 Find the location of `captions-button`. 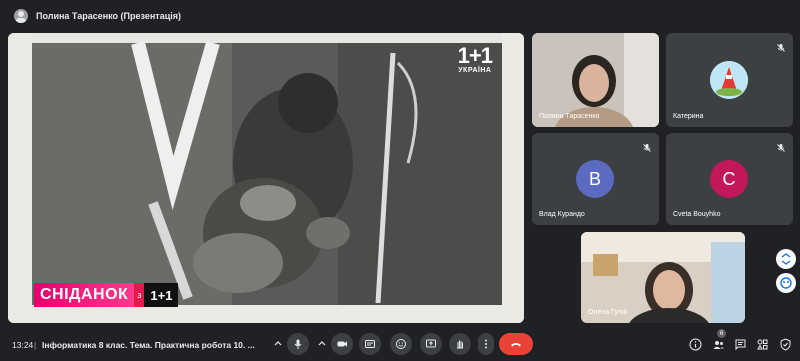

captions-button is located at coordinates (370, 344).